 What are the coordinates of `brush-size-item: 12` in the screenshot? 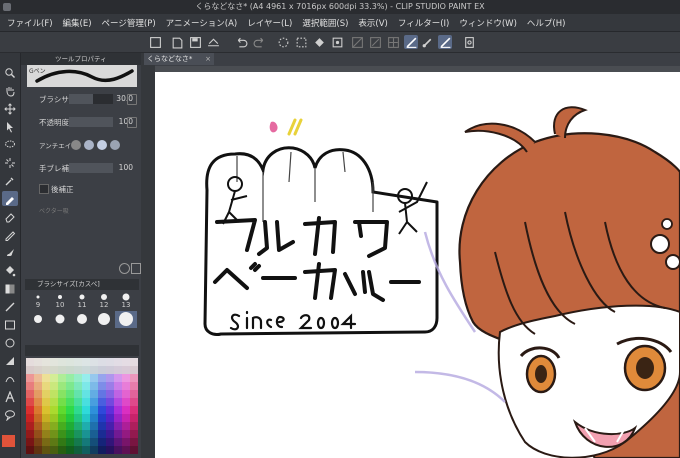 It's located at (104, 300).